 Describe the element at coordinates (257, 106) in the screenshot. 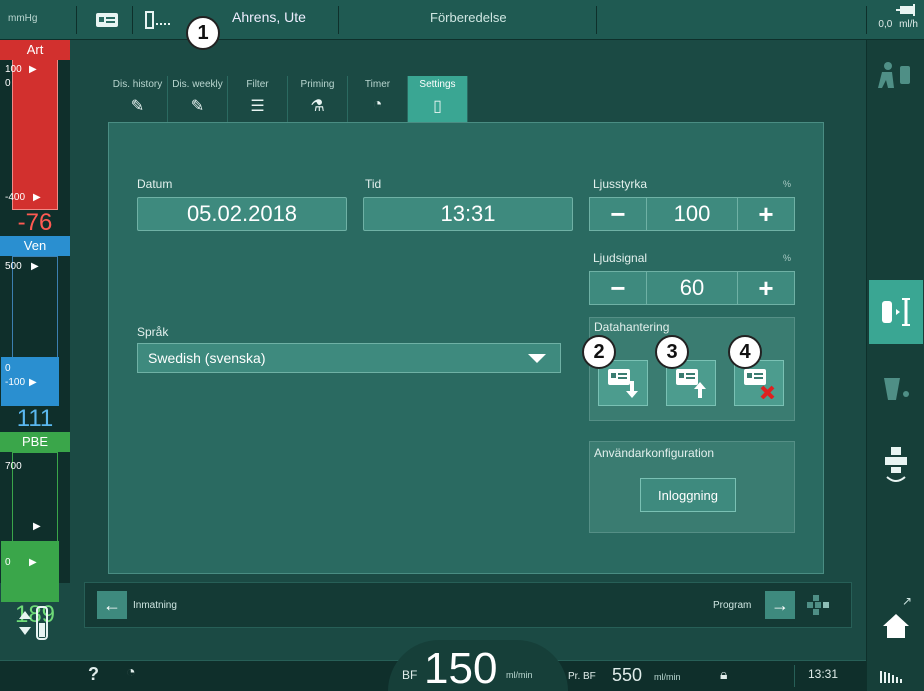

I see `filter-icon: ☰` at that location.